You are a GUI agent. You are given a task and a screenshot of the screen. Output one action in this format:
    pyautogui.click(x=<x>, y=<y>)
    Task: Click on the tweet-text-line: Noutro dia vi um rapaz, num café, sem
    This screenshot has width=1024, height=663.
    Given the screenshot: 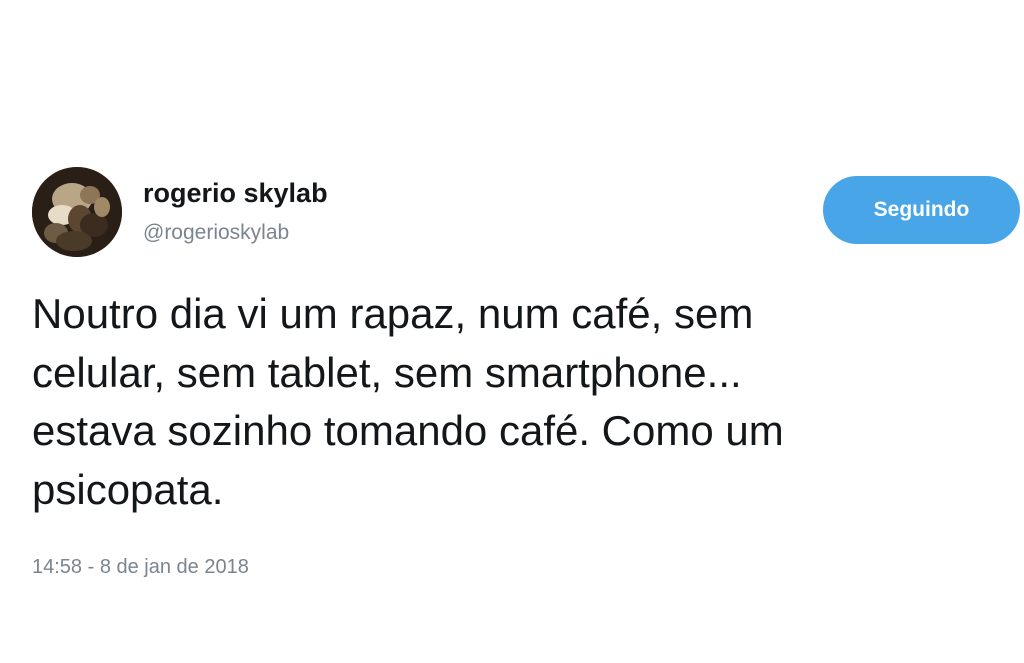 What is the action you would take?
    pyautogui.click(x=393, y=313)
    